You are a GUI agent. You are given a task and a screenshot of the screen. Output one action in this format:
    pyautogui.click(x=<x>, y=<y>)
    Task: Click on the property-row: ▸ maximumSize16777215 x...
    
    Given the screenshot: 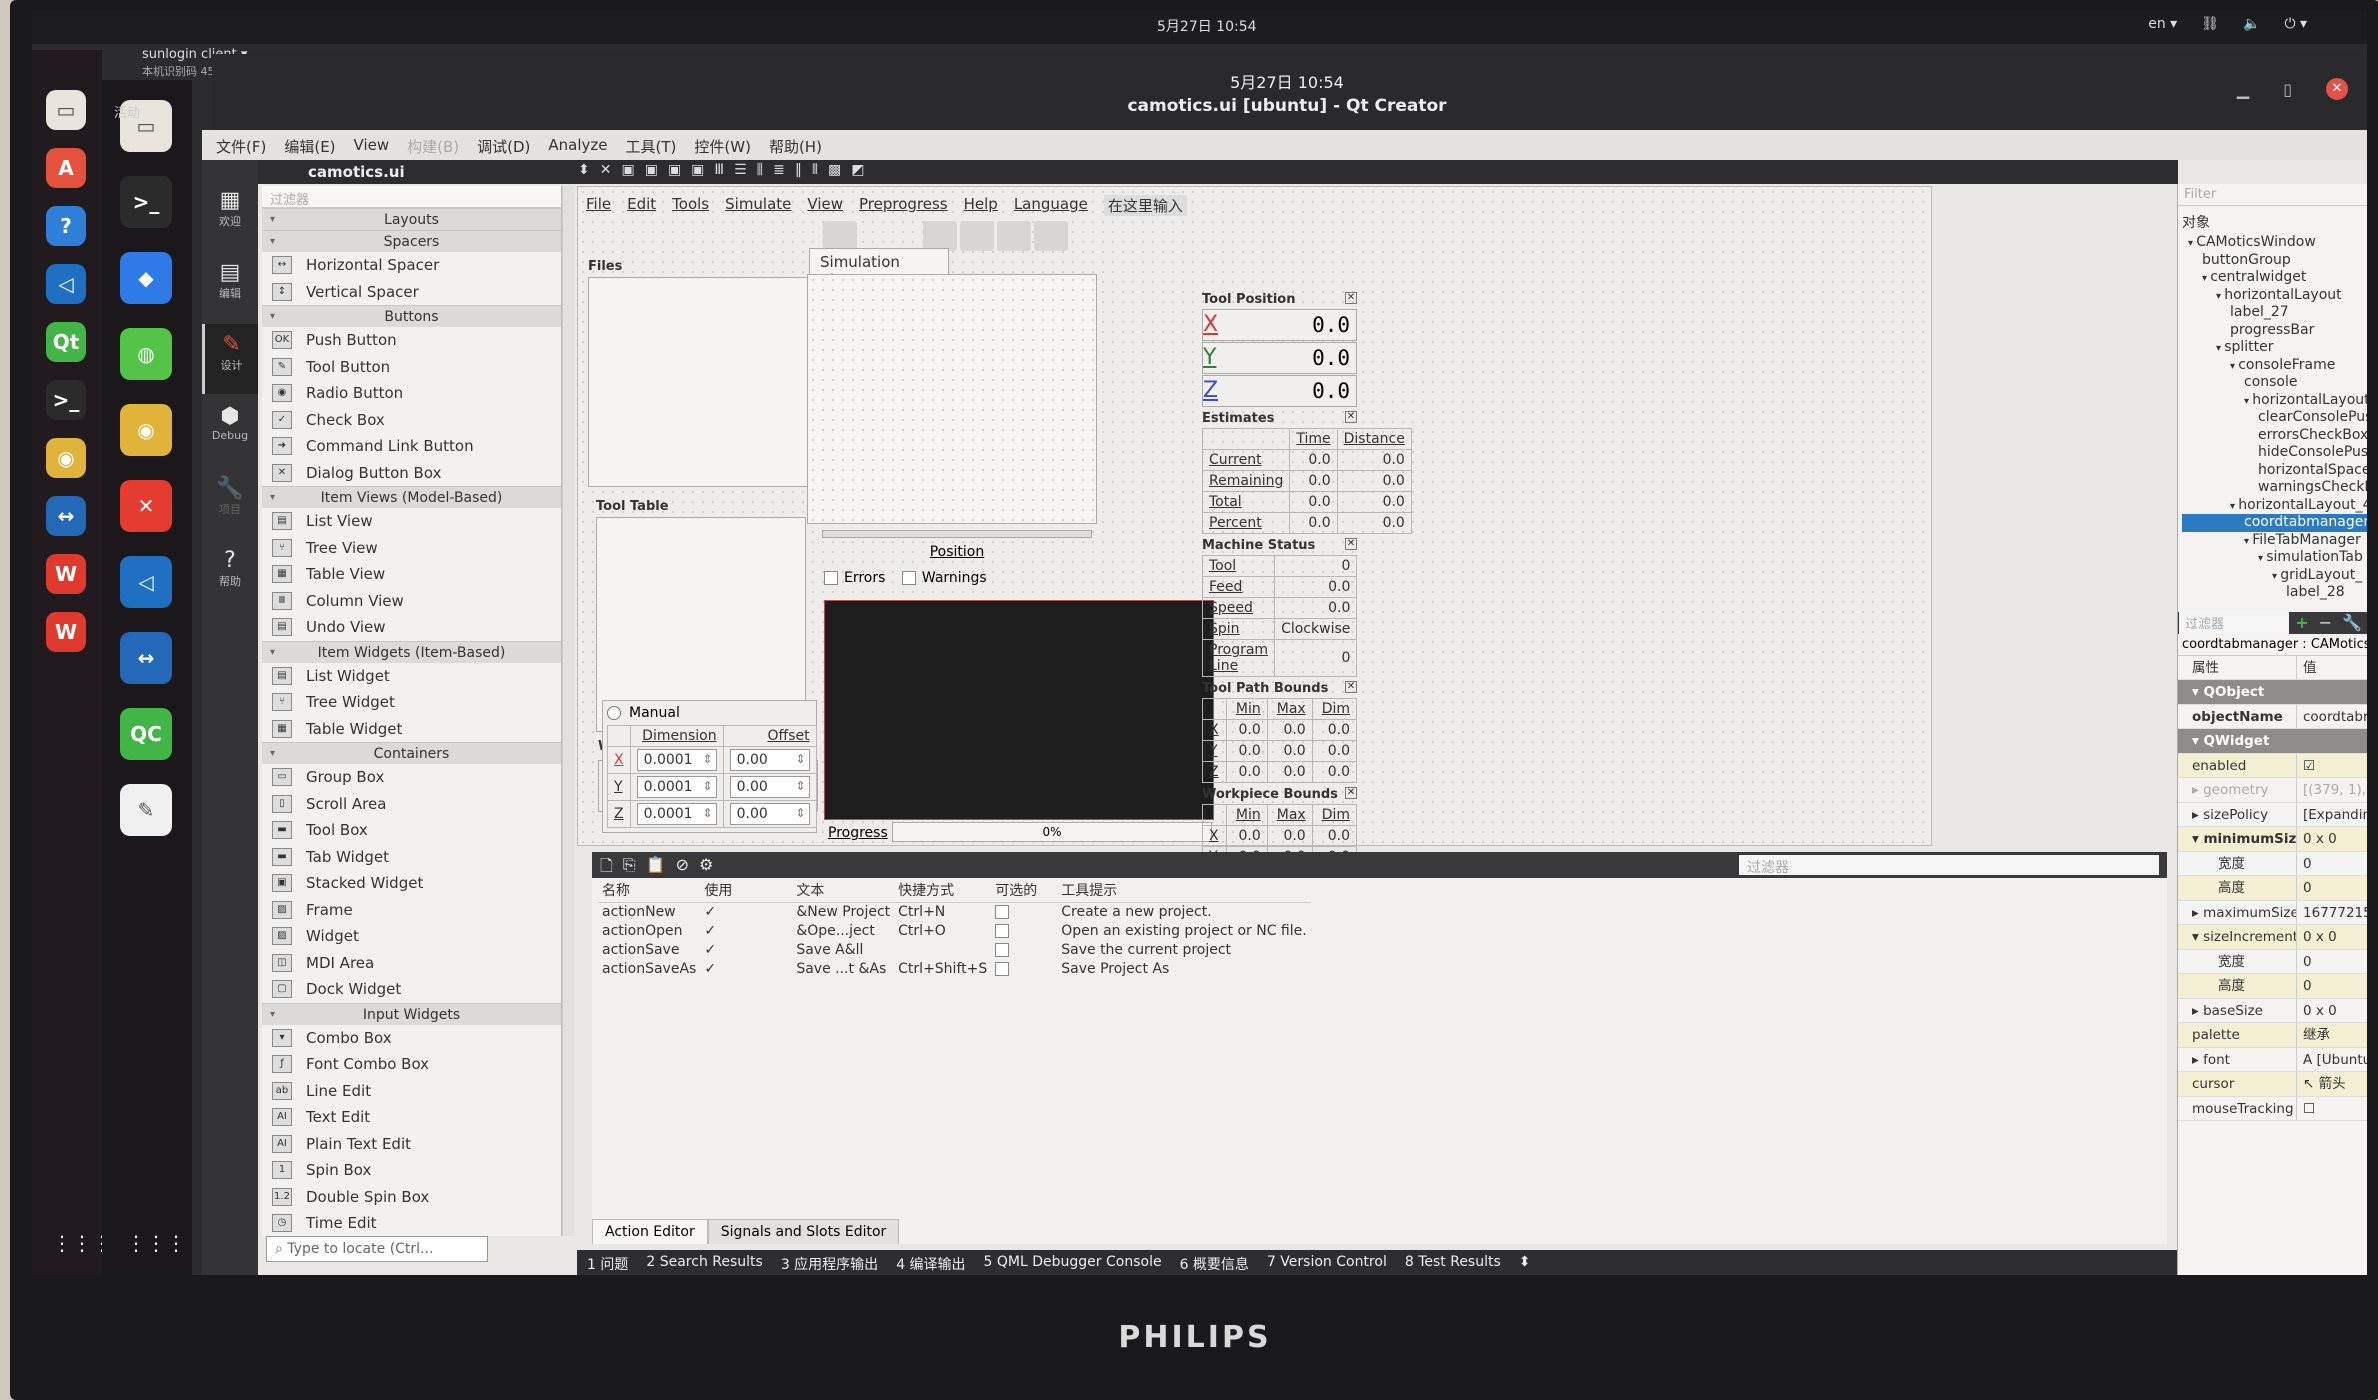 What is the action you would take?
    pyautogui.click(x=2272, y=912)
    